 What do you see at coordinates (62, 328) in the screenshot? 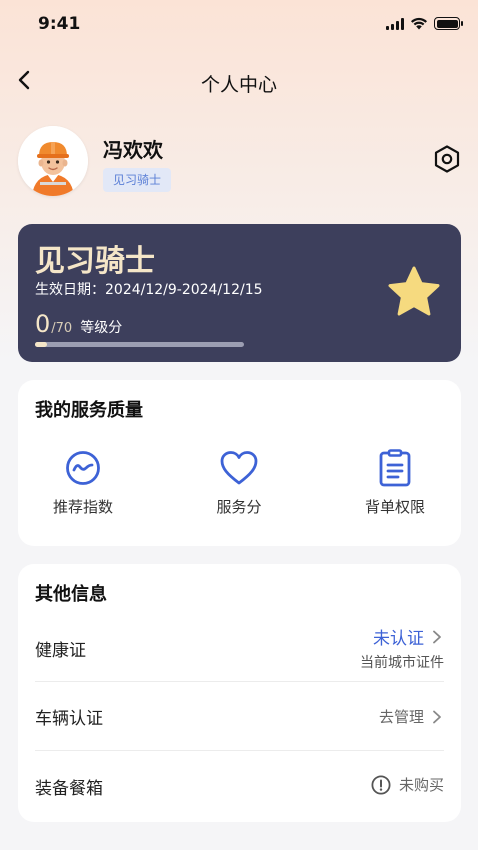
I see `score-max: /70` at bounding box center [62, 328].